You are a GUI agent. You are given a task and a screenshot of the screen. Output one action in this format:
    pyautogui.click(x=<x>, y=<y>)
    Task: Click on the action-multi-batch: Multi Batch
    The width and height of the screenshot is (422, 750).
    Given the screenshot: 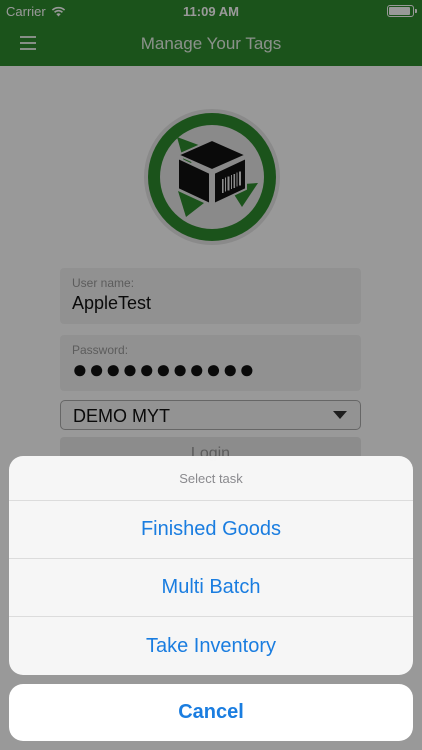 What is the action you would take?
    pyautogui.click(x=211, y=588)
    